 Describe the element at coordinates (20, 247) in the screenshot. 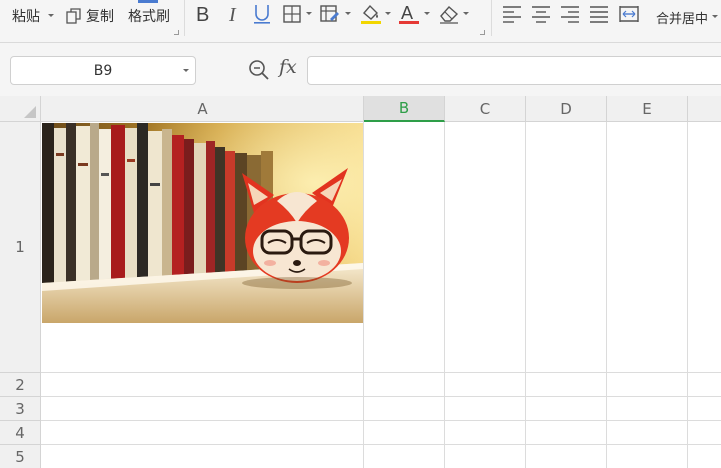

I see `row-header-1: 1` at that location.